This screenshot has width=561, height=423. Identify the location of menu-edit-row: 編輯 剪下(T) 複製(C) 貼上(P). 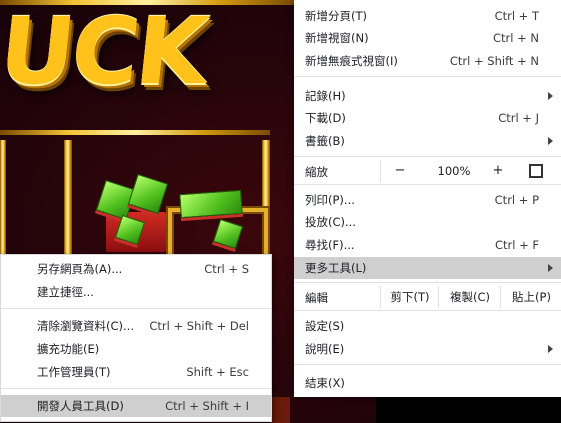
(427, 297).